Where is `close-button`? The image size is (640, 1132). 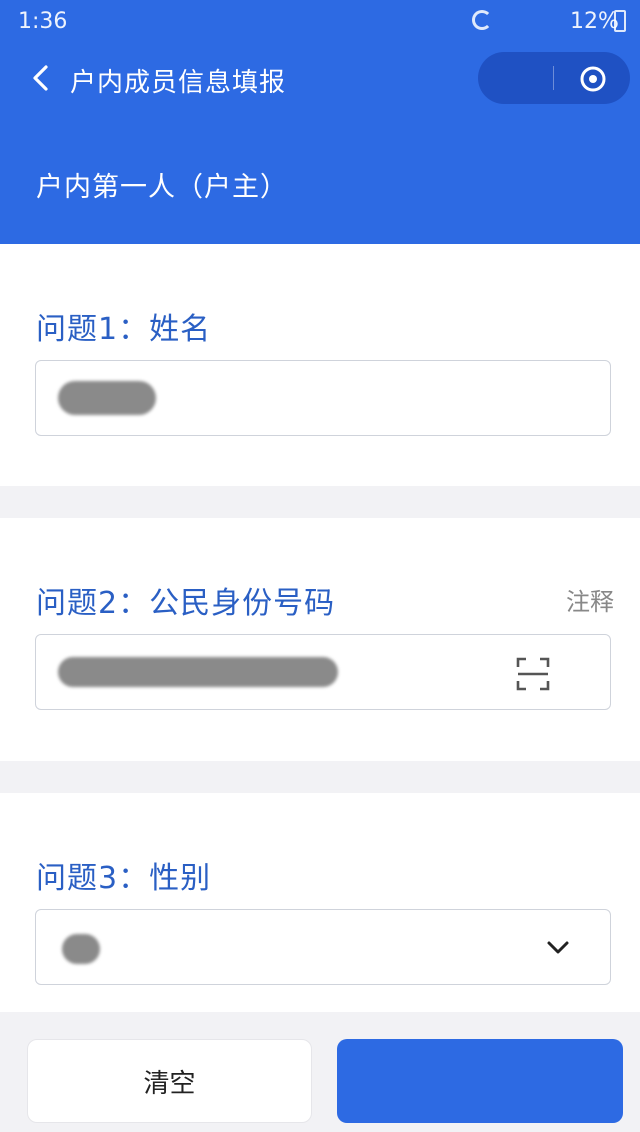 close-button is located at coordinates (593, 79).